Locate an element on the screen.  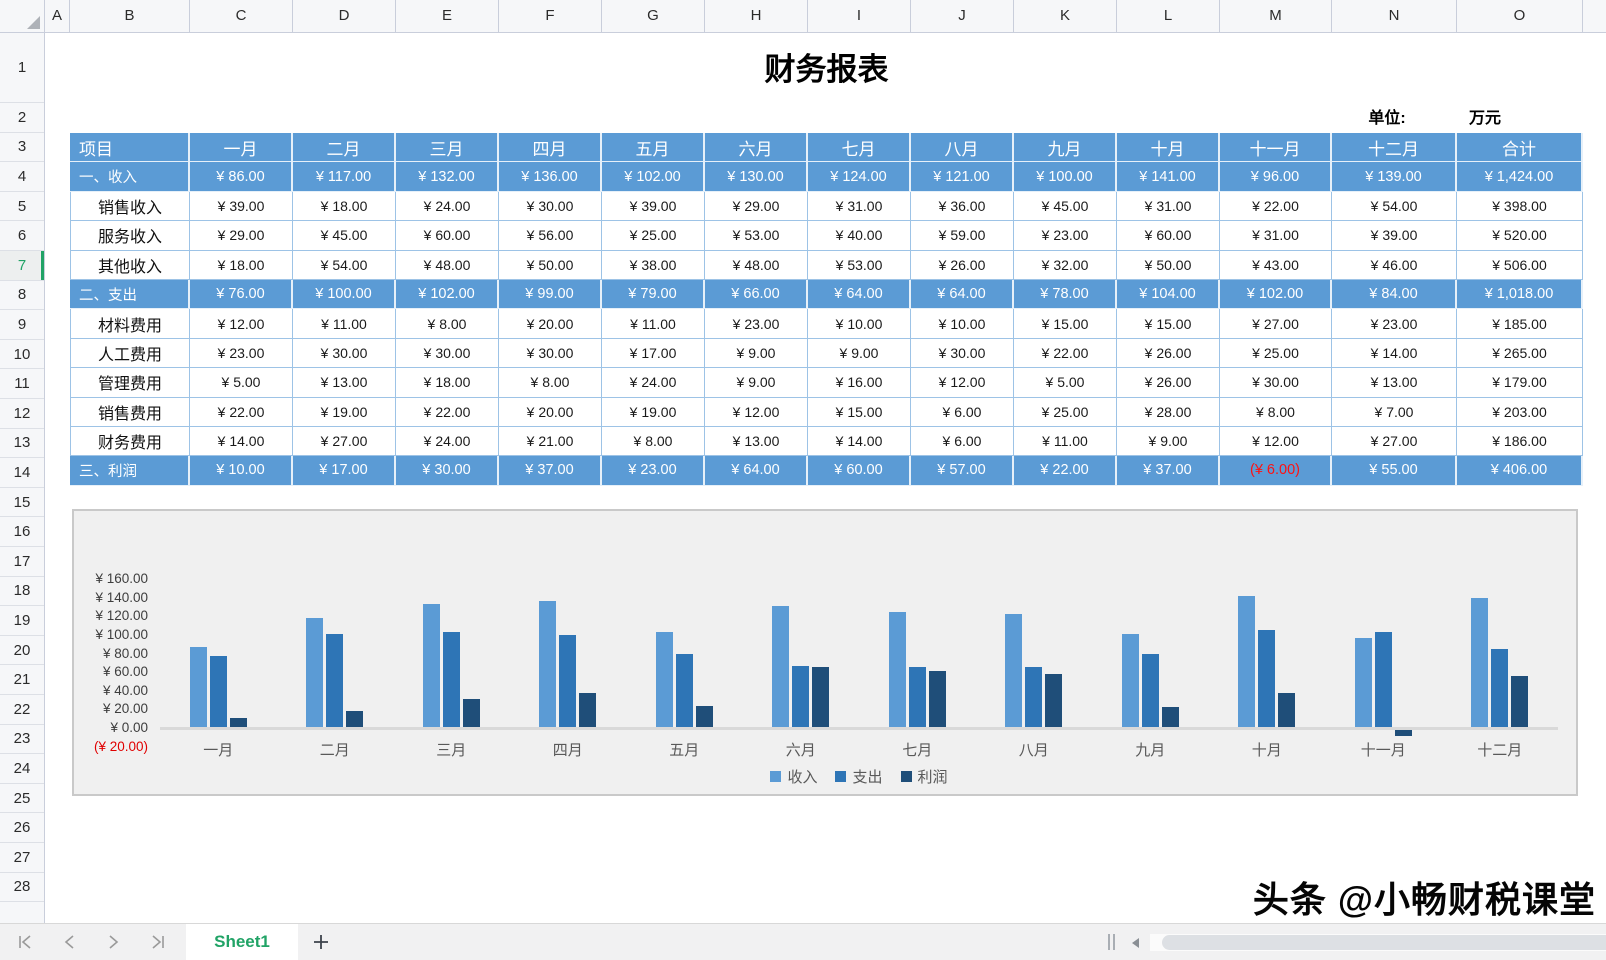
table-cell: ¥ 56.00 is located at coordinates (550, 236).